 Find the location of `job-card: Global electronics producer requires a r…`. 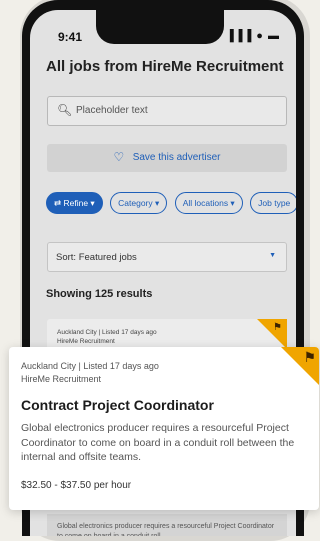

job-card: Global electronics producer requires a r… is located at coordinates (167, 525).